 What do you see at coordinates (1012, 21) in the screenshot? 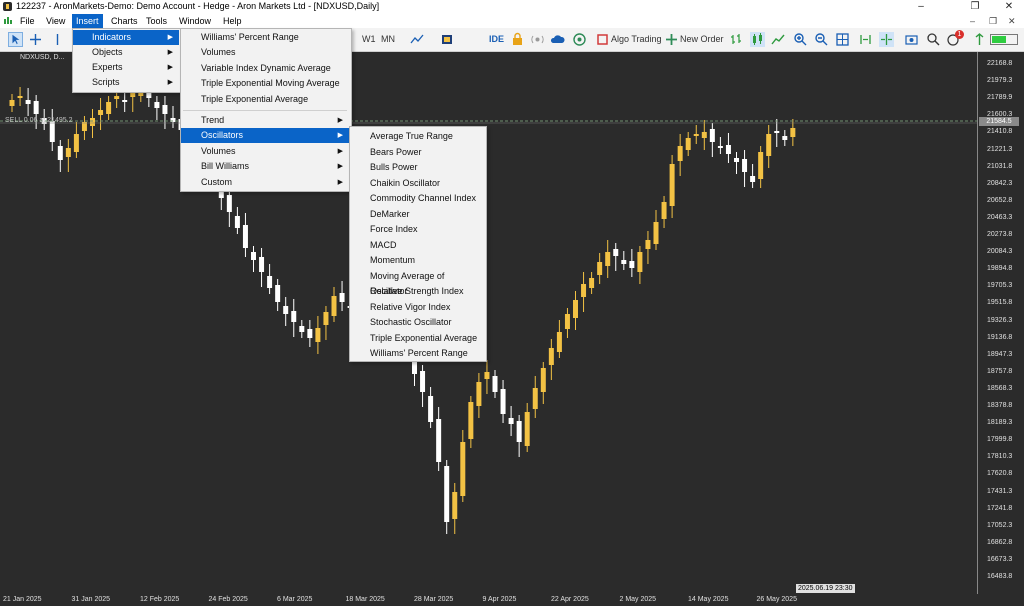
I see `child-close-button: ✕` at bounding box center [1012, 21].